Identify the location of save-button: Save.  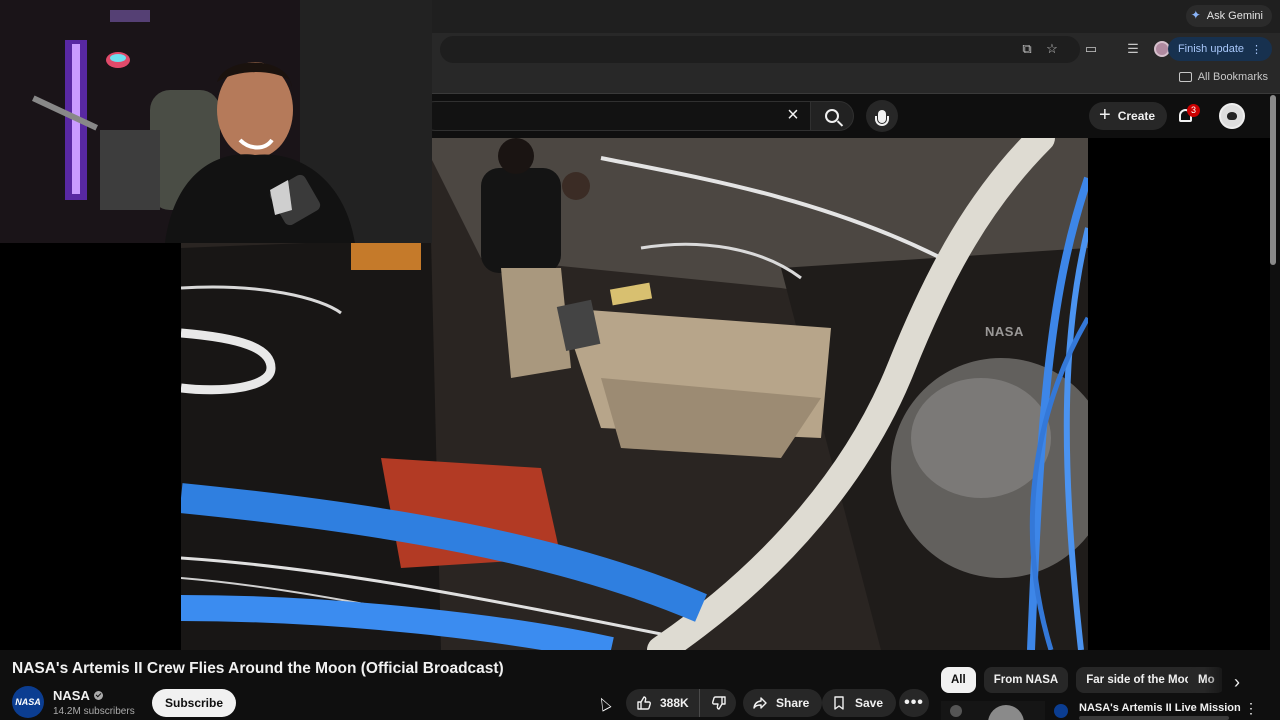
(859, 703).